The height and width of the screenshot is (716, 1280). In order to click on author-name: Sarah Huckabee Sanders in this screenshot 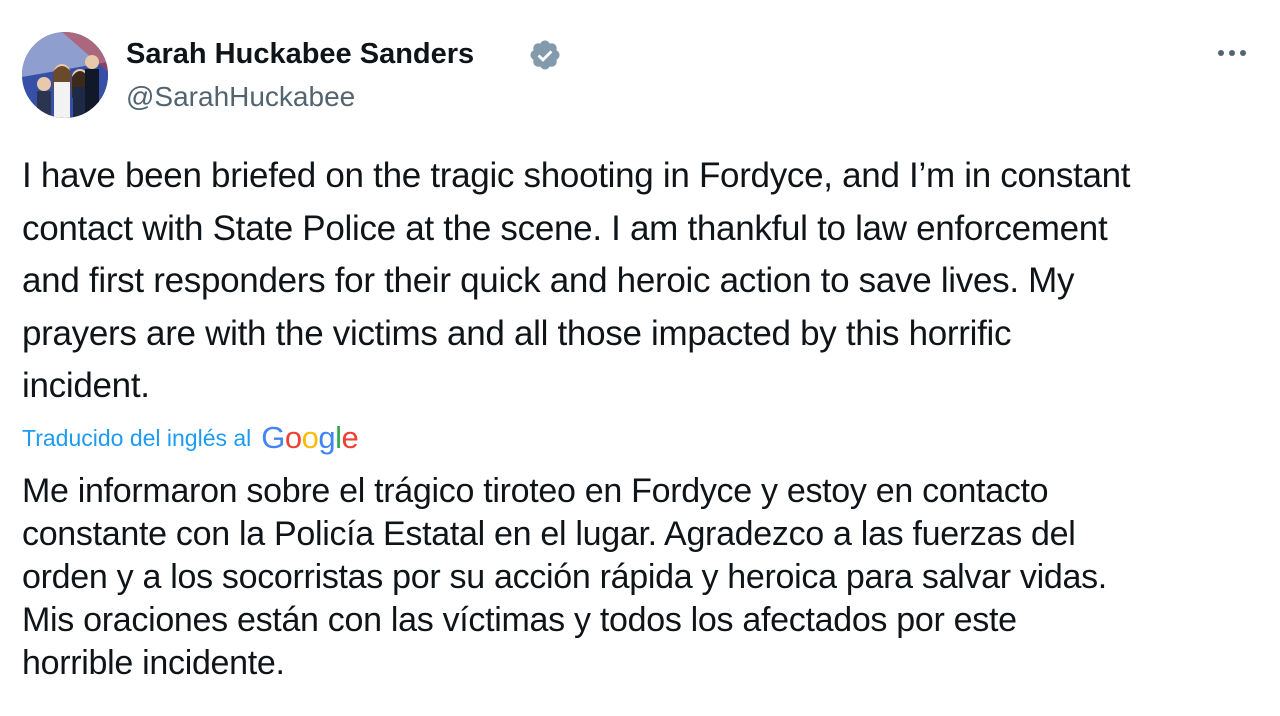, I will do `click(300, 54)`.